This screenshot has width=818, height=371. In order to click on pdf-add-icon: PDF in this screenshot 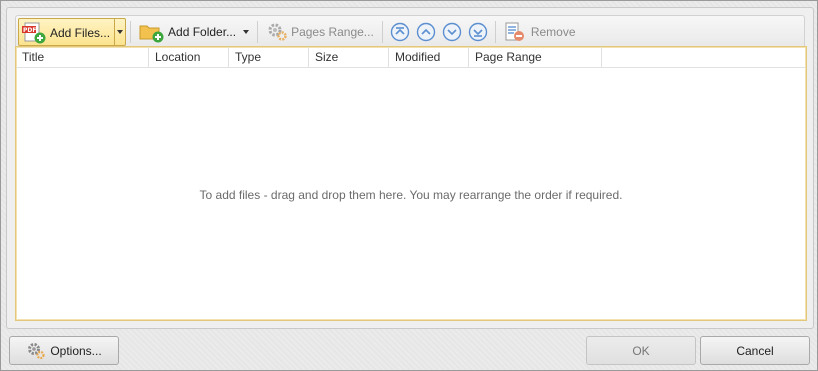, I will do `click(34, 33)`.